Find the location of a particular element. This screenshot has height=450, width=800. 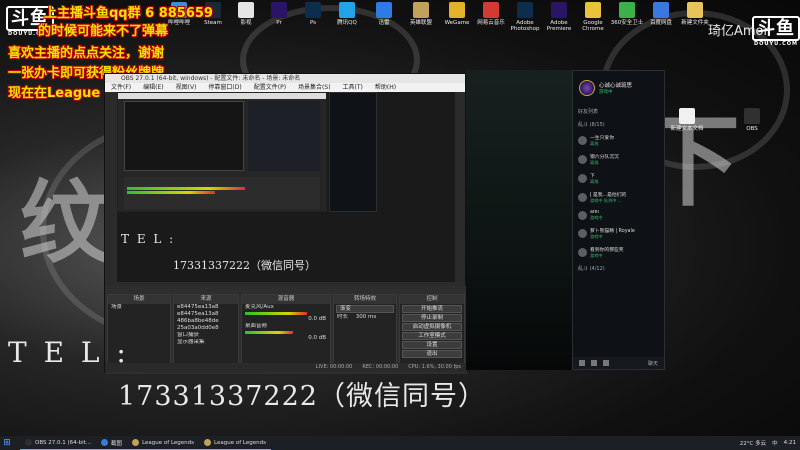

control-button: 工作室模式 is located at coordinates (432, 336).